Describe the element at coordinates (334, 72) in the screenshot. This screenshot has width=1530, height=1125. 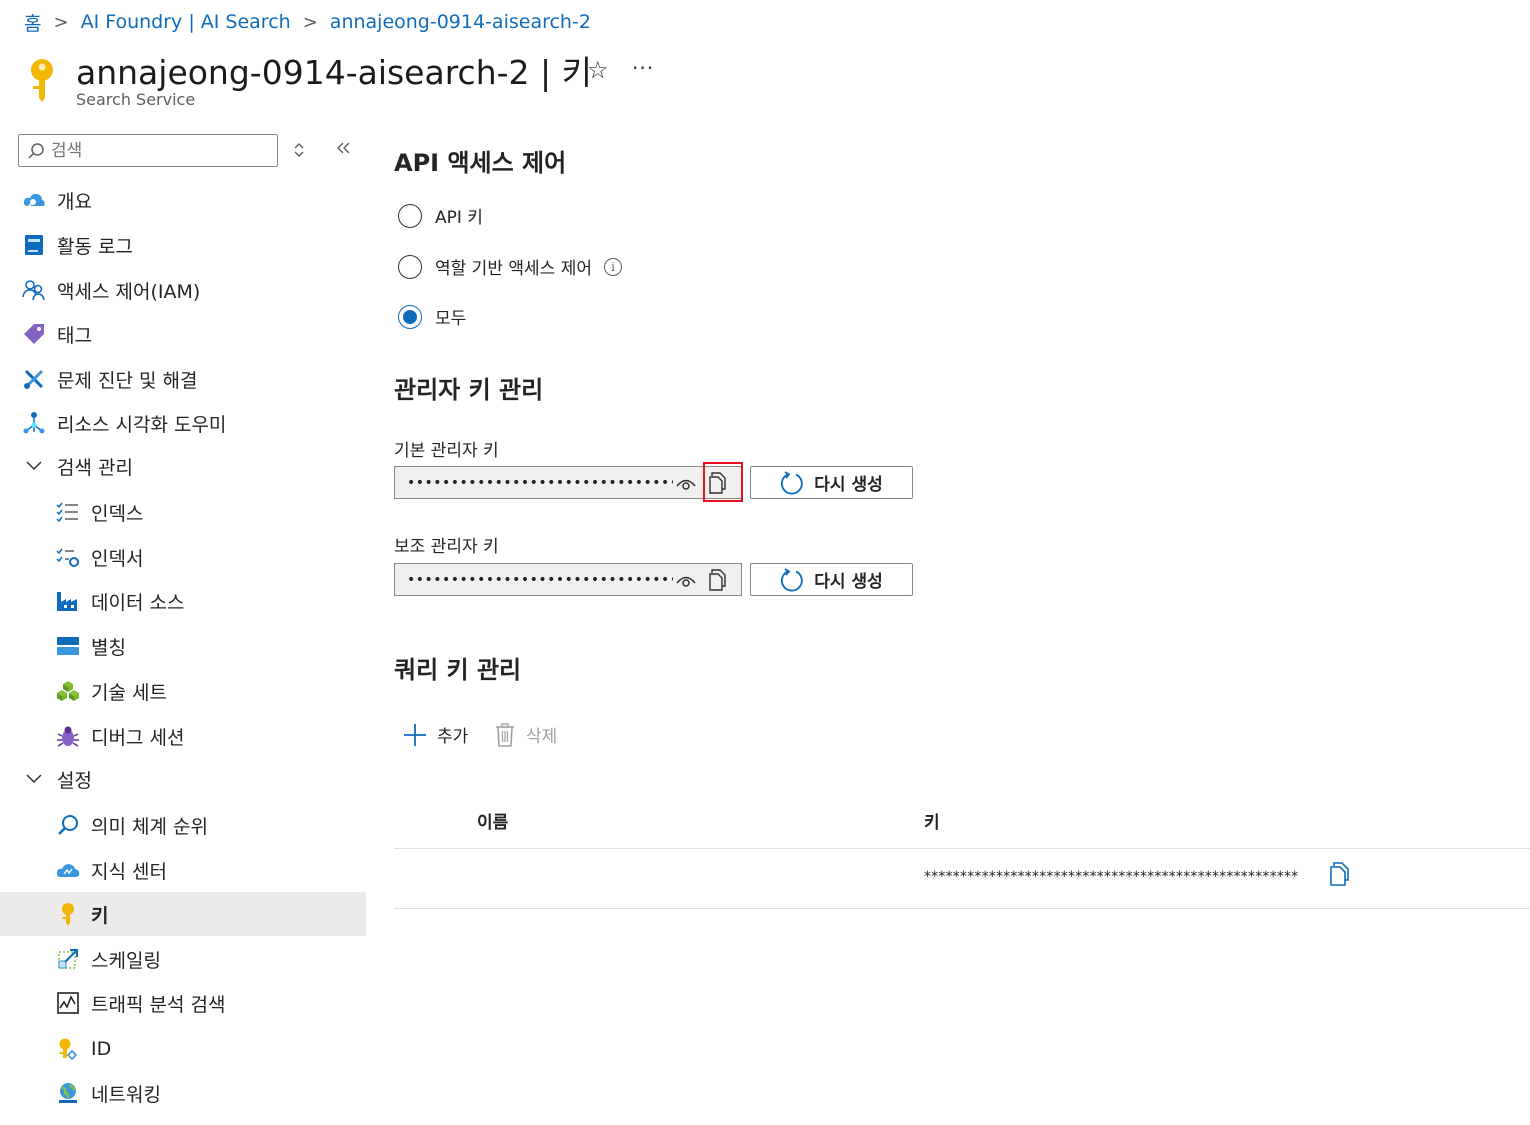
I see `page-title: annajeong-0914-aisearch-2 | 키` at that location.